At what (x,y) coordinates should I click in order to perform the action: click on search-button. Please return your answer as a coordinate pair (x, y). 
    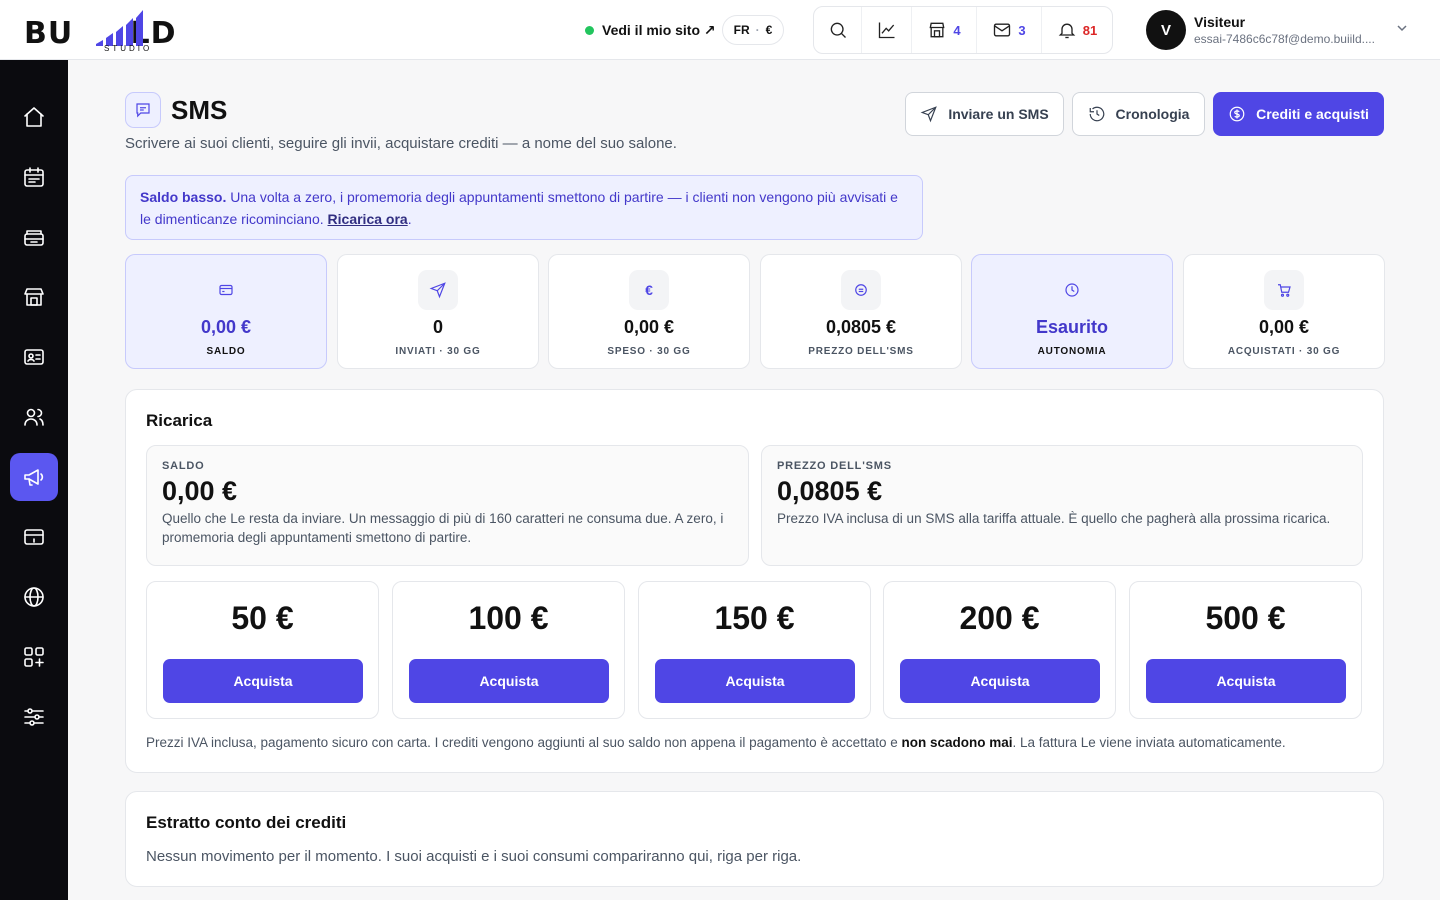
    Looking at the image, I should click on (838, 30).